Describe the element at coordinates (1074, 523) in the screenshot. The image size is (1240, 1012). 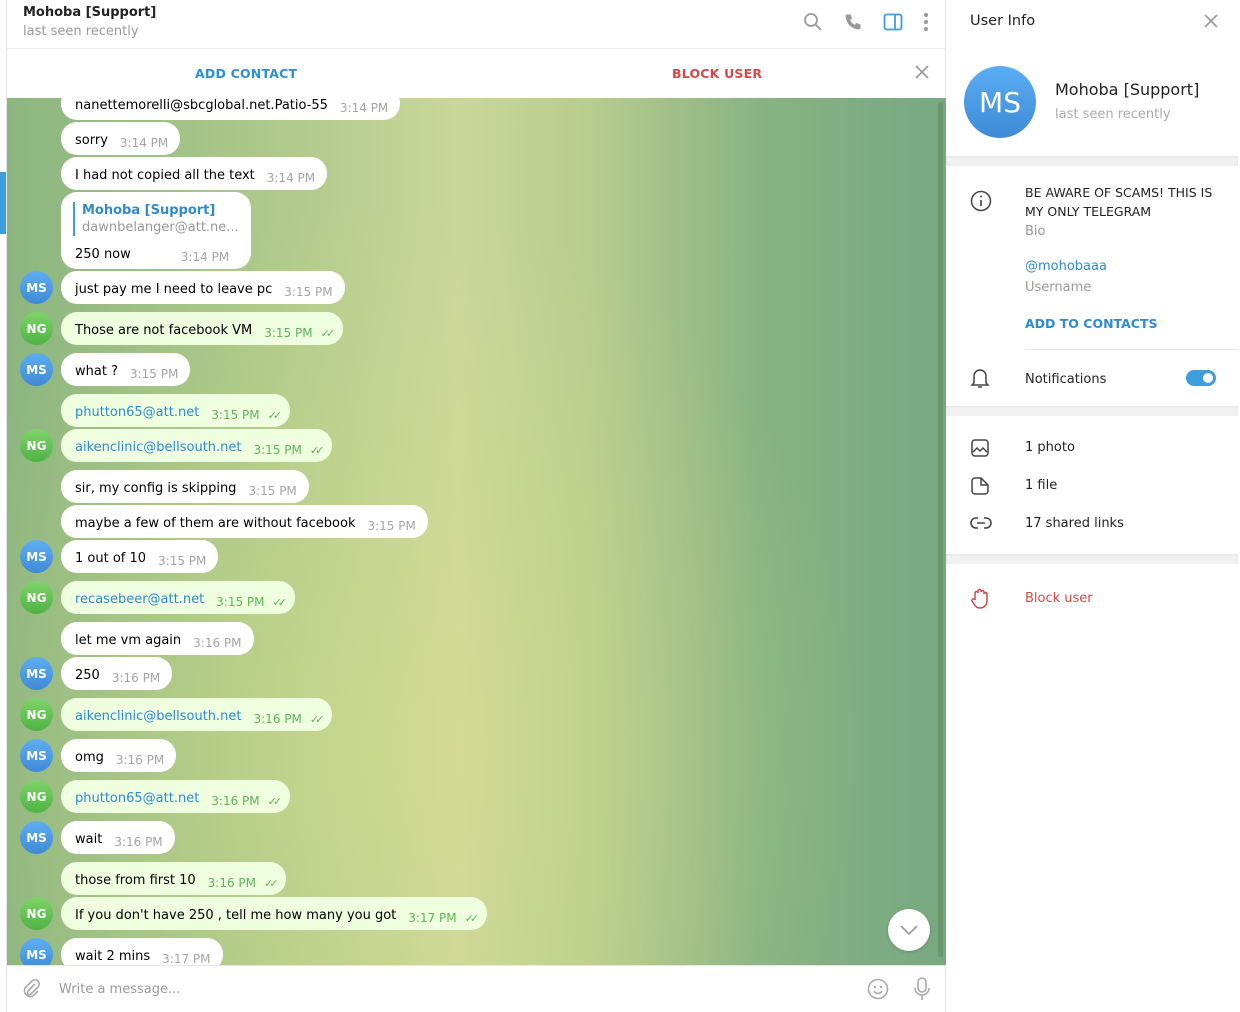
I see `shared-links: 17 shared links` at that location.